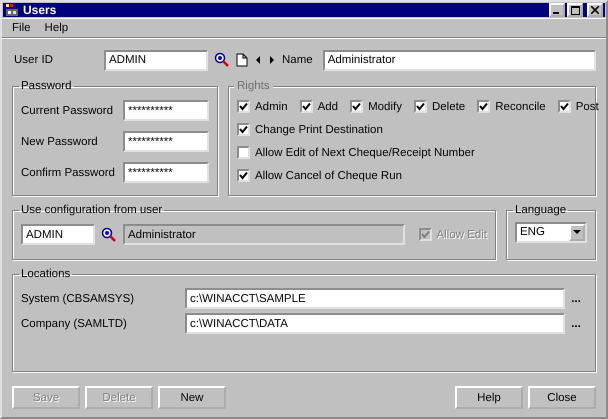  Describe the element at coordinates (258, 60) in the screenshot. I see `previous-icon` at that location.